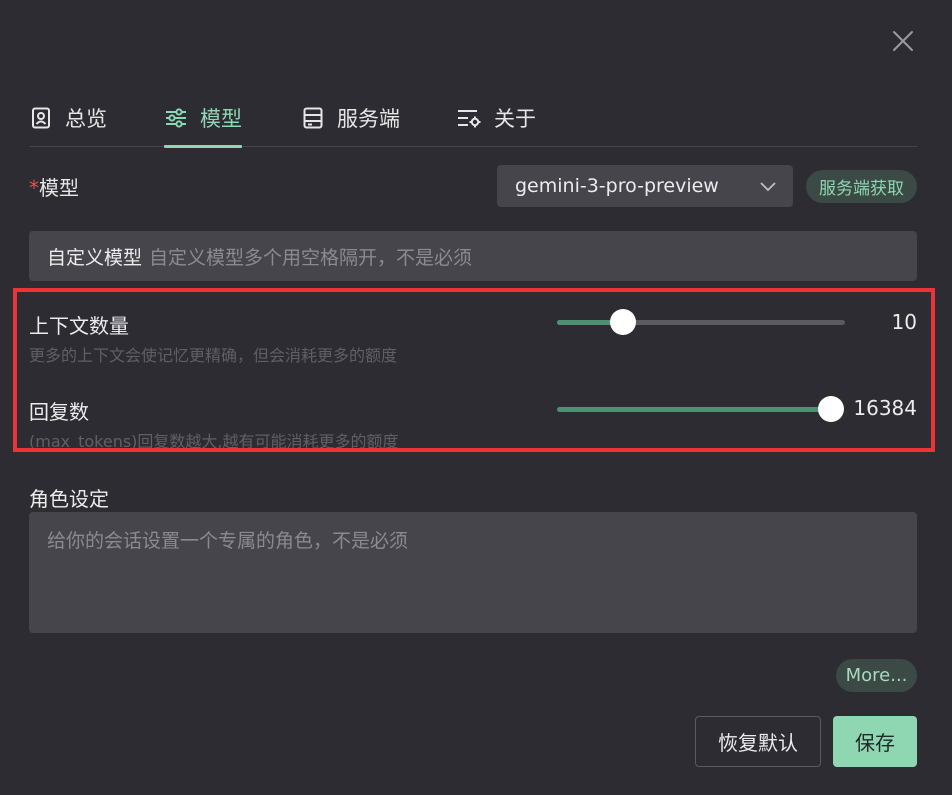 This screenshot has width=952, height=795. What do you see at coordinates (311, 257) in the screenshot?
I see `custom-model-placeholder: 自定义模型多个用空格隔开，不是必须` at bounding box center [311, 257].